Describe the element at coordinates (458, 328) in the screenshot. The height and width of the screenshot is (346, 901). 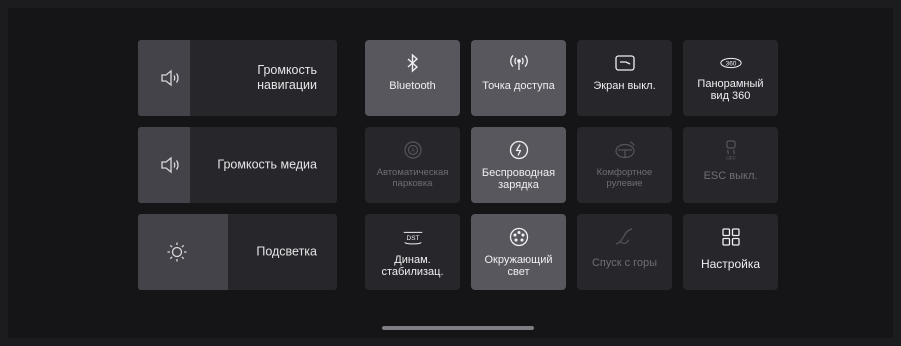
I see `home-indicator` at that location.